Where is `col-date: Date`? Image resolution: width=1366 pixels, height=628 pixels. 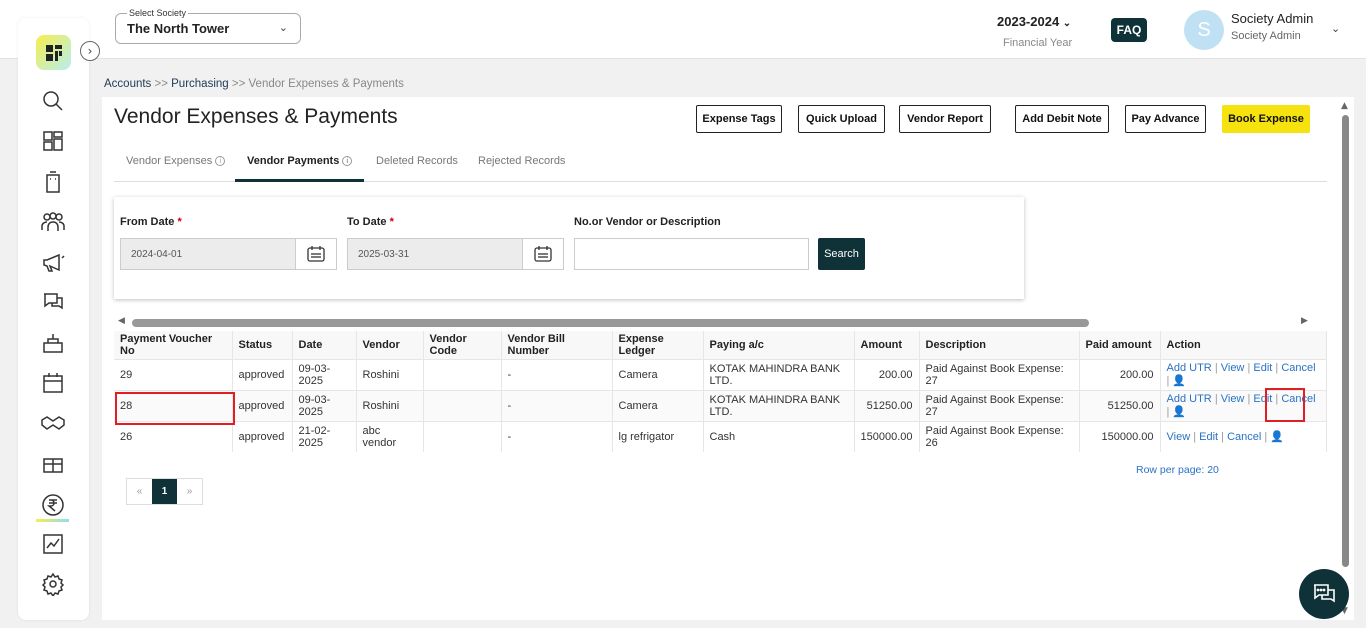 col-date: Date is located at coordinates (324, 345).